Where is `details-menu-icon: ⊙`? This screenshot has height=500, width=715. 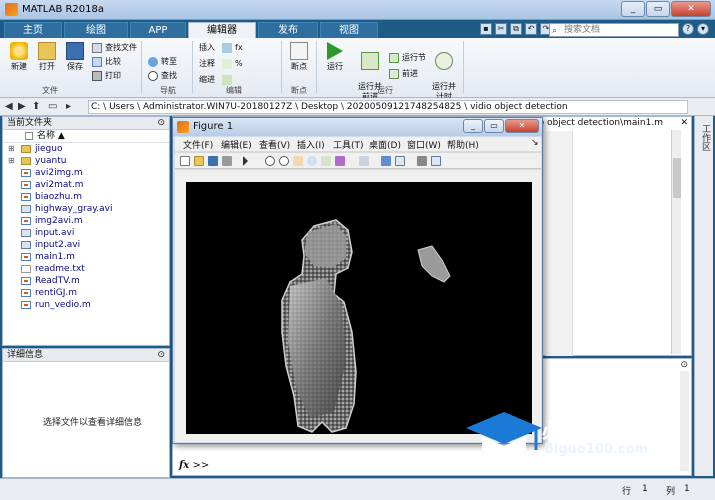
details-menu-icon: ⊙ is located at coordinates (161, 355).